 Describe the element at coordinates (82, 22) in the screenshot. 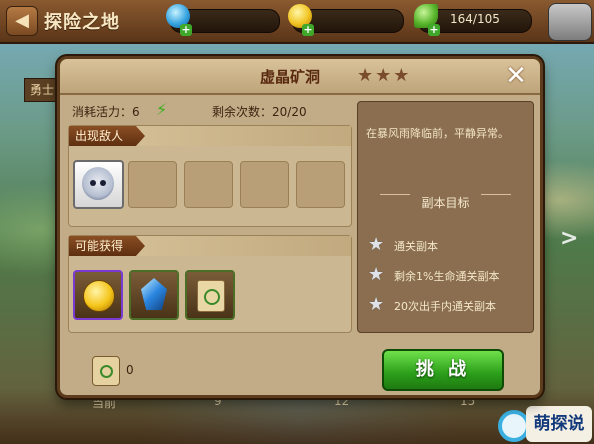

I see `area-title: 探险之地` at that location.